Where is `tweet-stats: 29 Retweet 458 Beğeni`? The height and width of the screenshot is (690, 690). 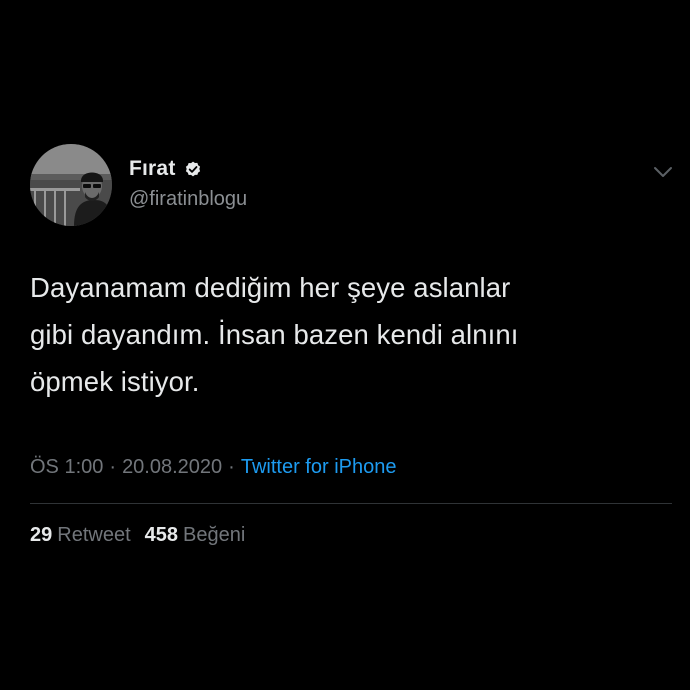 tweet-stats: 29 Retweet 458 Beğeni is located at coordinates (137, 535).